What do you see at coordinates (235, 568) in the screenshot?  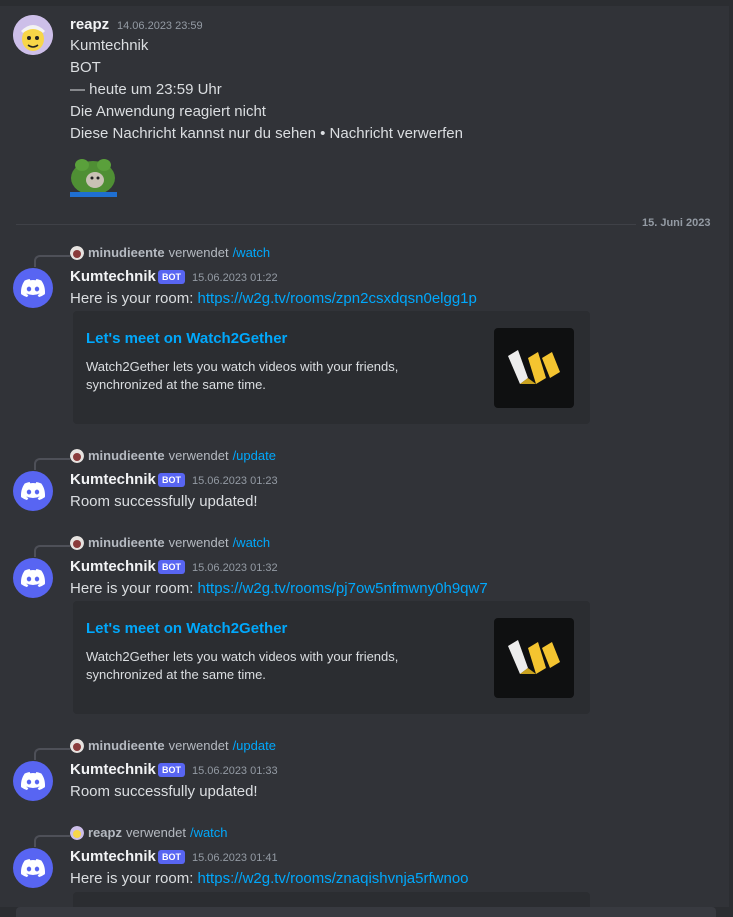 I see `message-timestamp: 15.06.2023 01:32` at bounding box center [235, 568].